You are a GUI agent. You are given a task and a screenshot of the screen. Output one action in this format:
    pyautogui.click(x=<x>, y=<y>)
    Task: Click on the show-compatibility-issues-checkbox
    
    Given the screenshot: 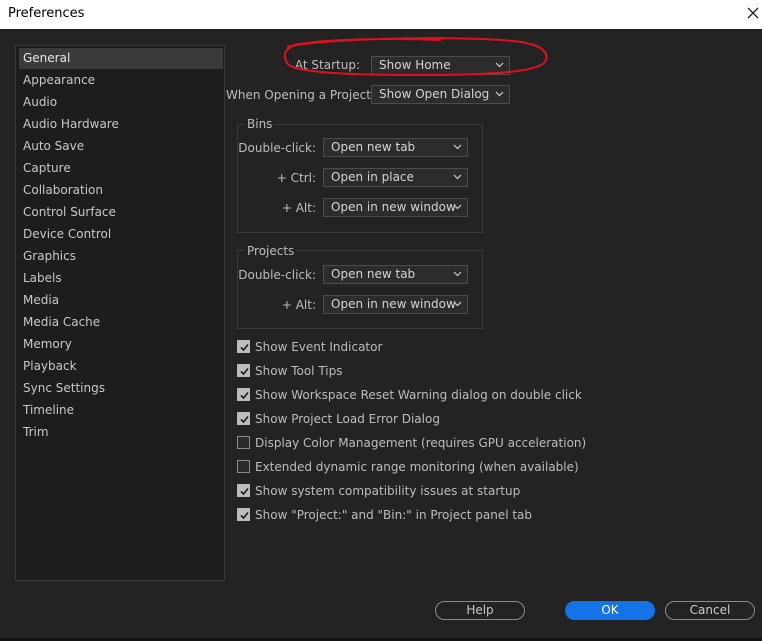 What is the action you would take?
    pyautogui.click(x=243, y=490)
    